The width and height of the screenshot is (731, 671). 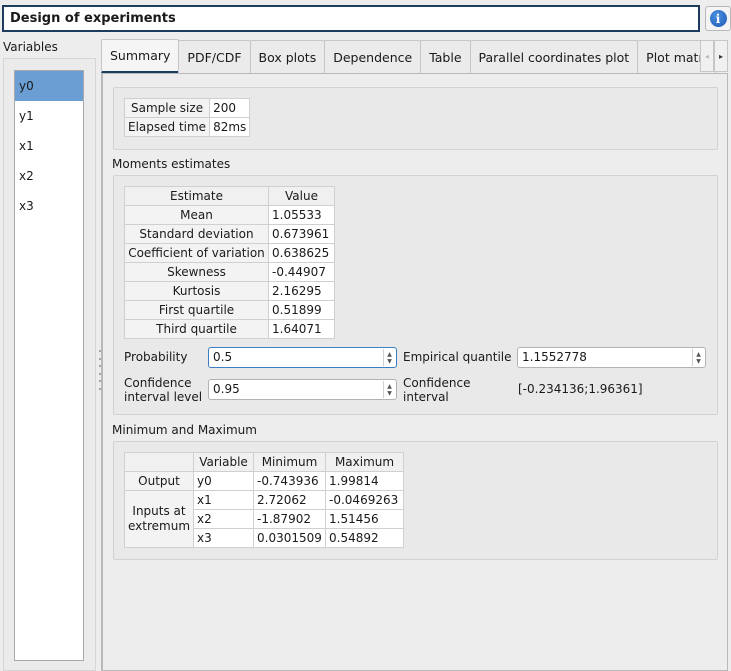 I want to click on chevron-right-icon: ▸, so click(x=720, y=56).